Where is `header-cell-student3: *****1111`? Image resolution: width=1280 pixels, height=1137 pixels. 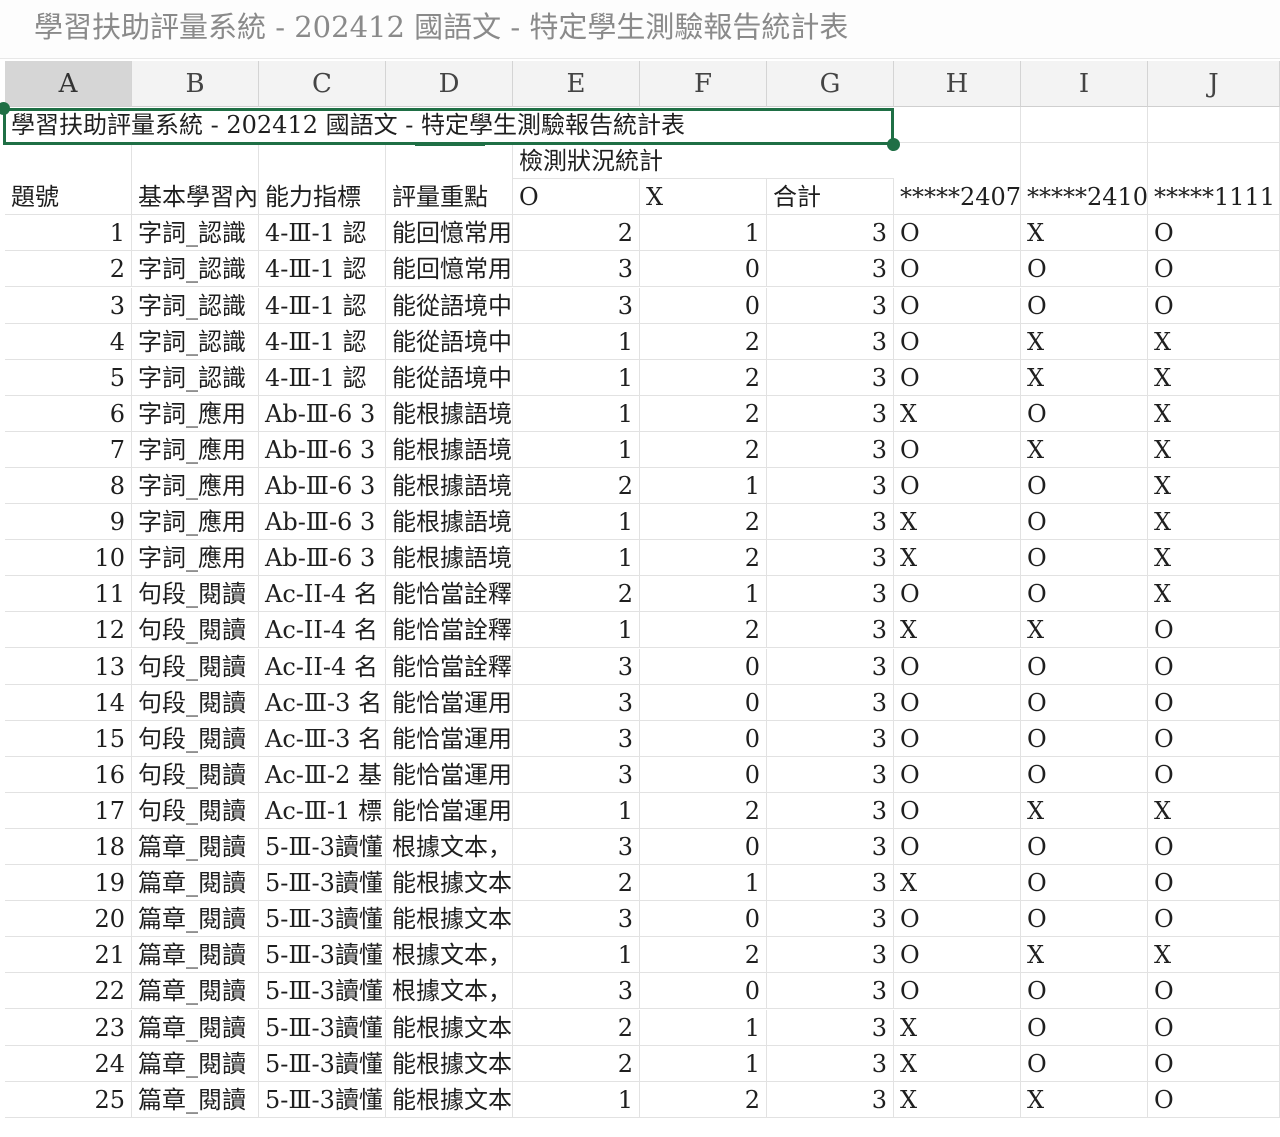
header-cell-student3: *****1111 is located at coordinates (1214, 197).